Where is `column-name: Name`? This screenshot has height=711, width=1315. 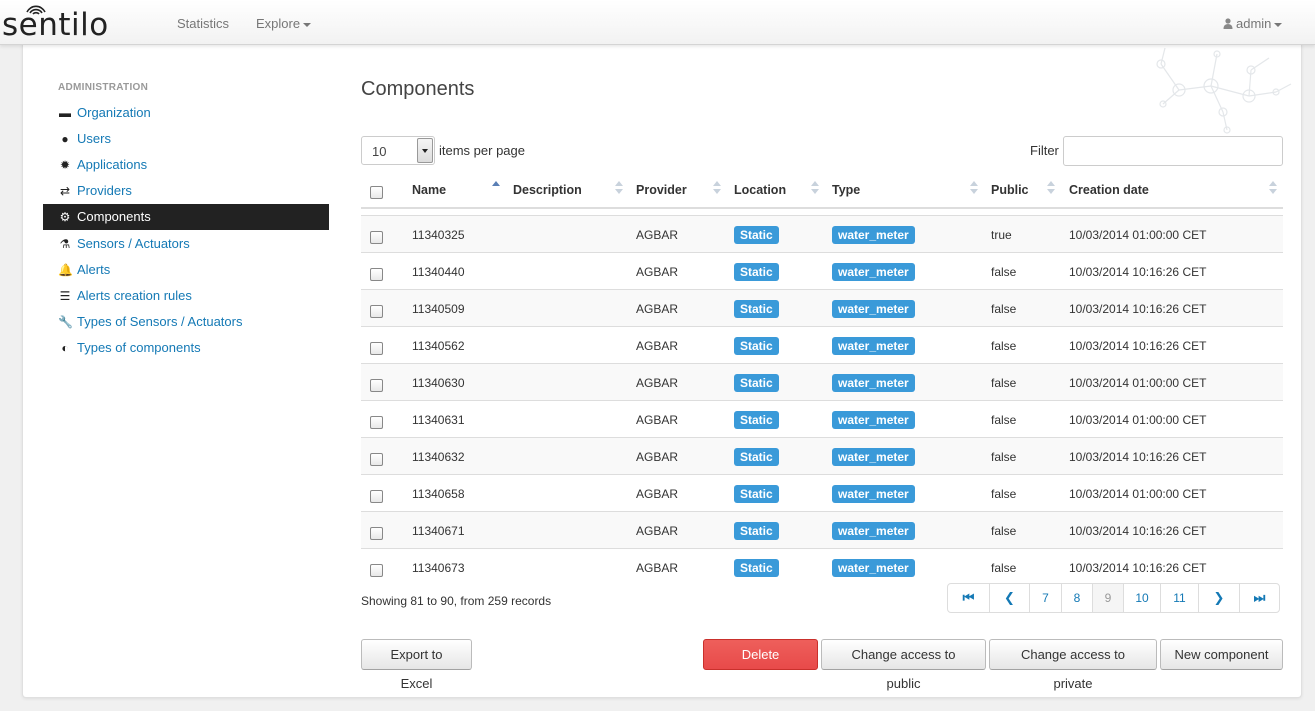
column-name: Name is located at coordinates (429, 190).